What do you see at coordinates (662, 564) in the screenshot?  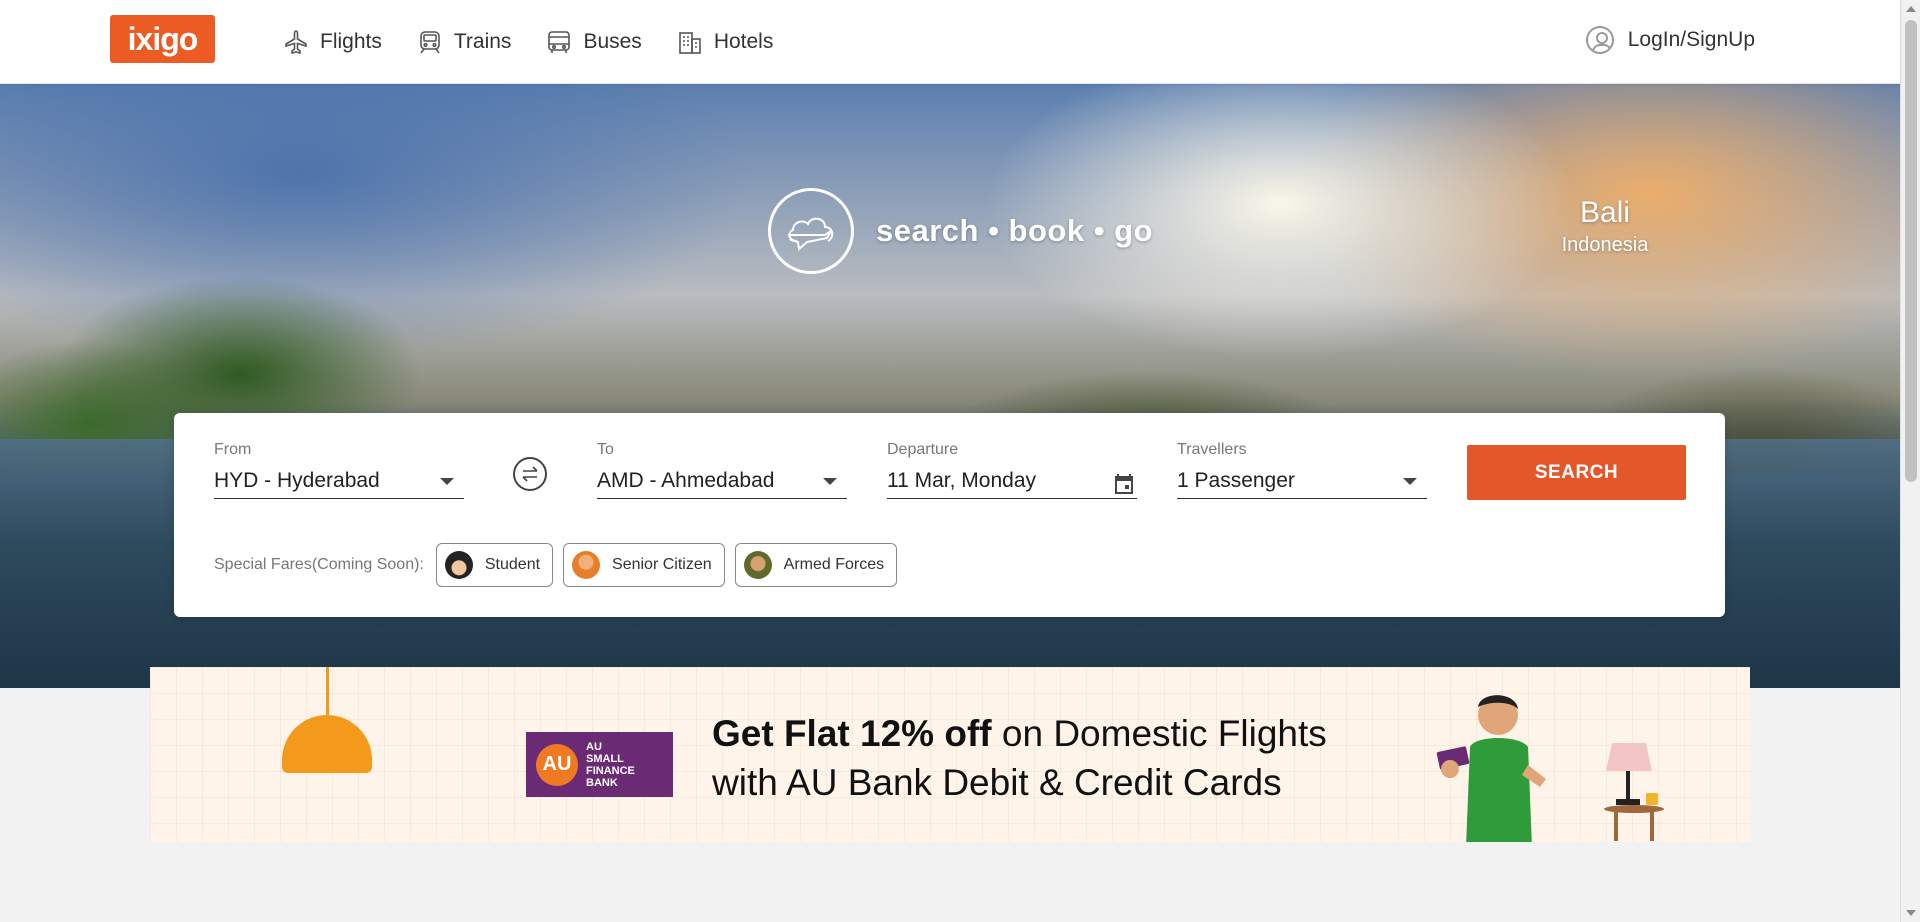 I see `special-fare-senior-citizen-label: Senior Citizen` at bounding box center [662, 564].